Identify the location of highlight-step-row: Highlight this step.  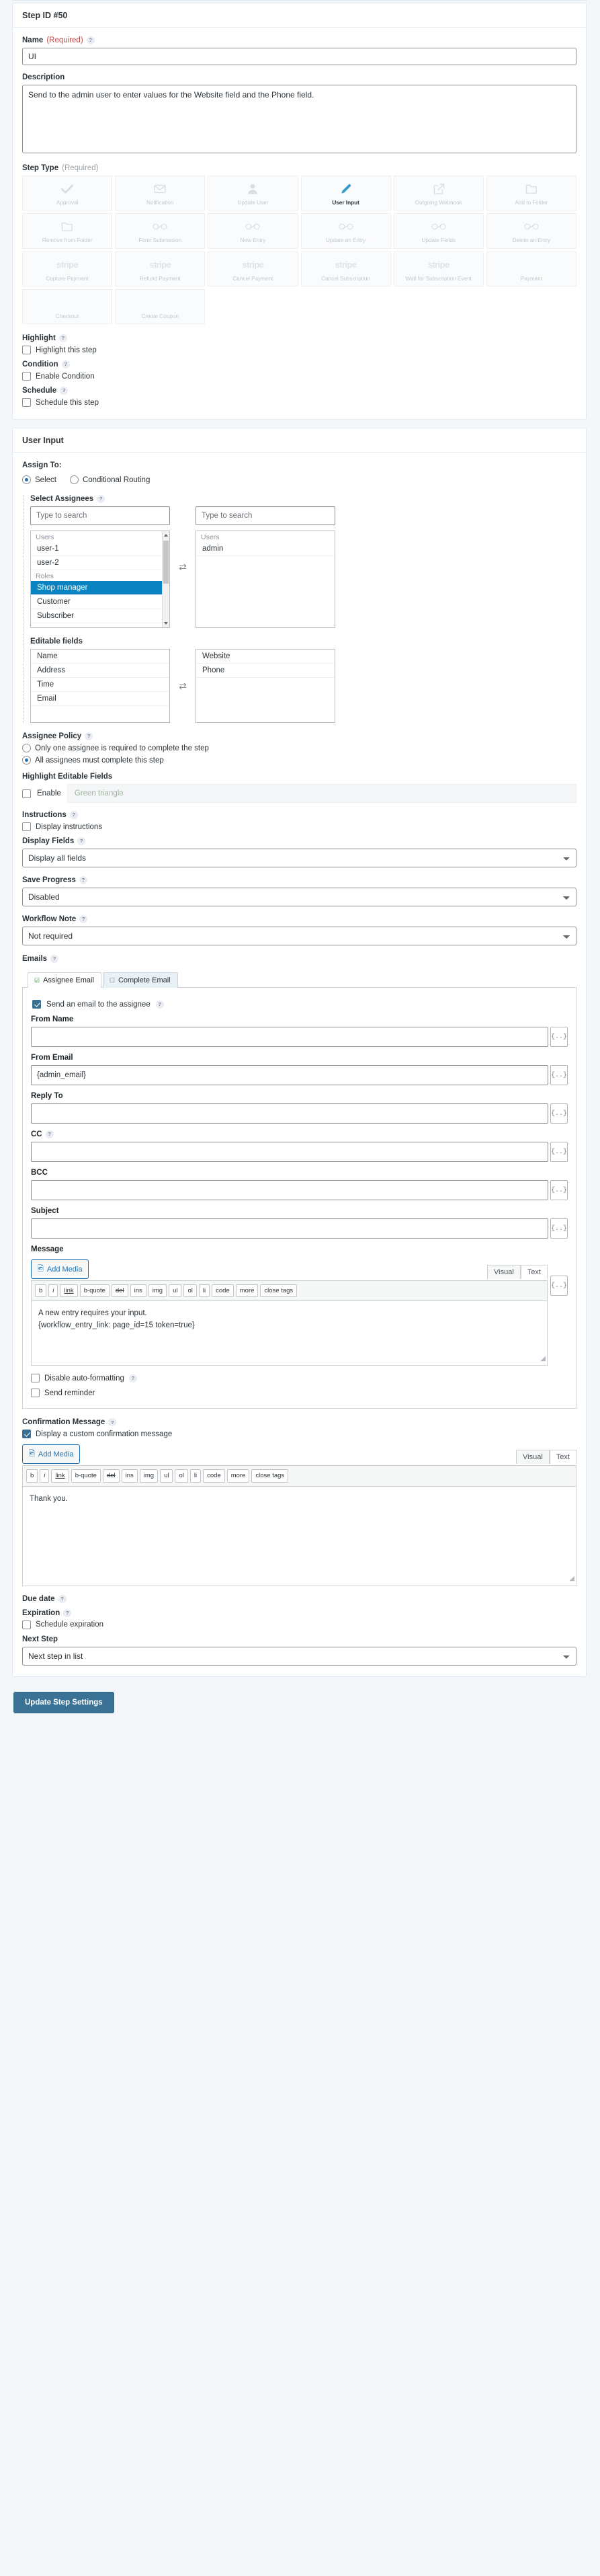
(299, 350).